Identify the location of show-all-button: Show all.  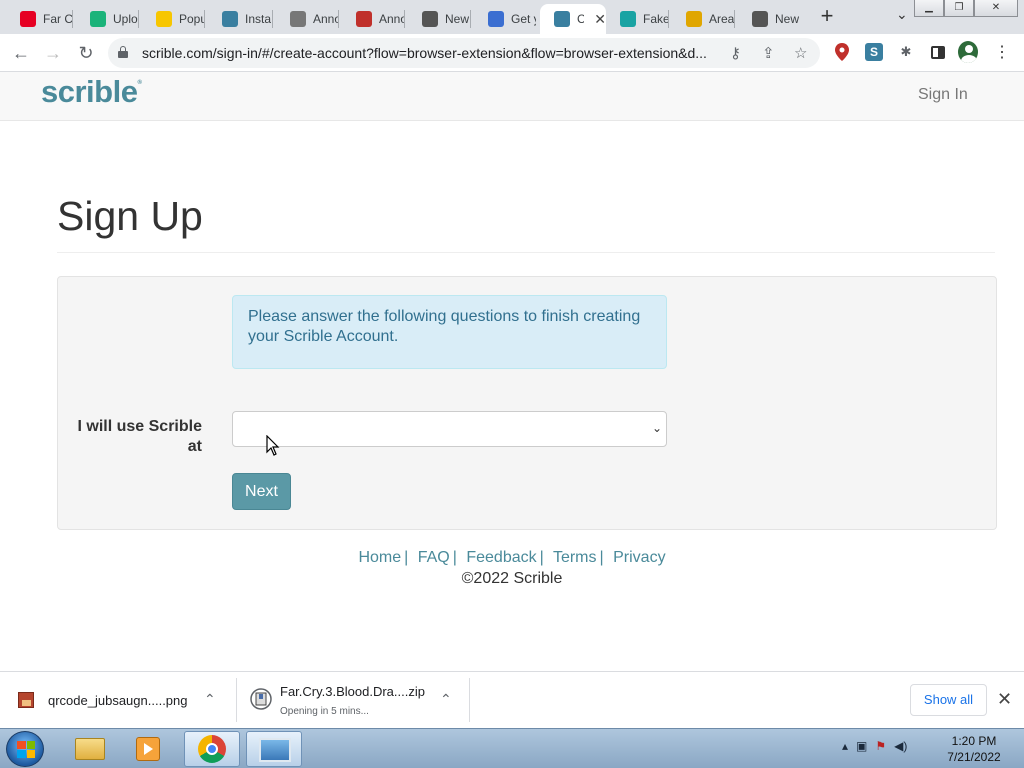
(948, 700).